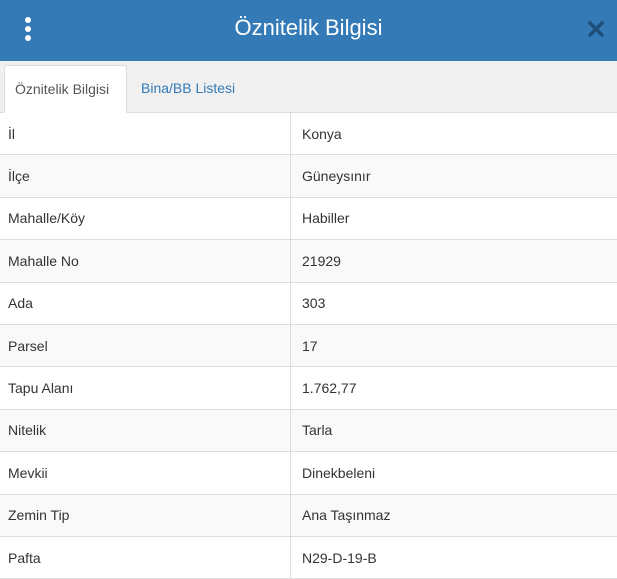 This screenshot has width=617, height=579. I want to click on attribute-value: Habiller, so click(326, 218).